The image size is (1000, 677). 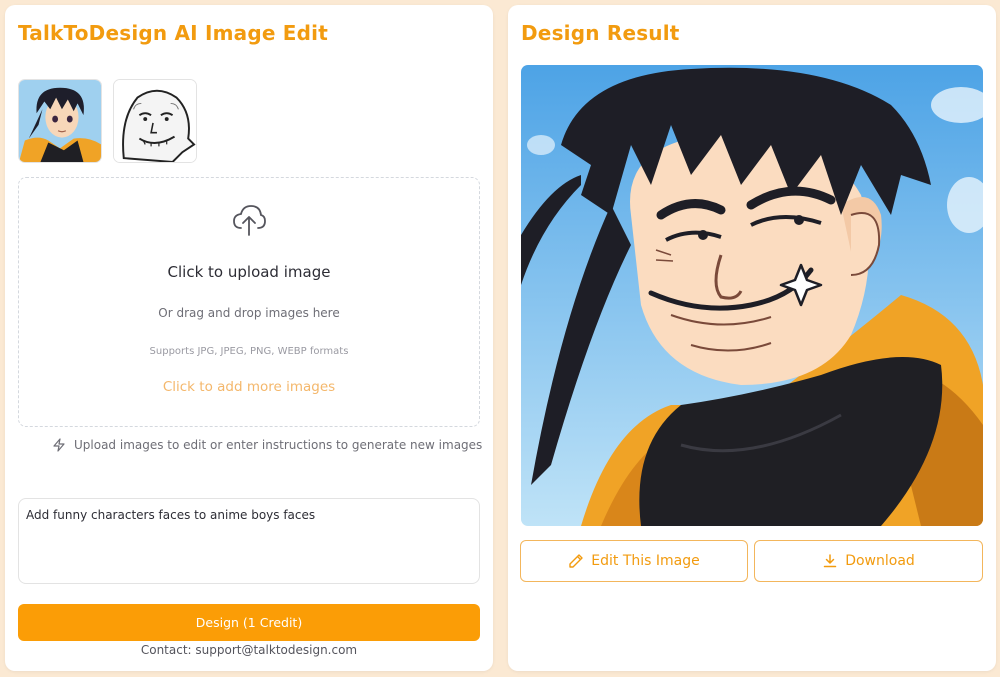 I want to click on cloud-upload-icon, so click(x=249, y=220).